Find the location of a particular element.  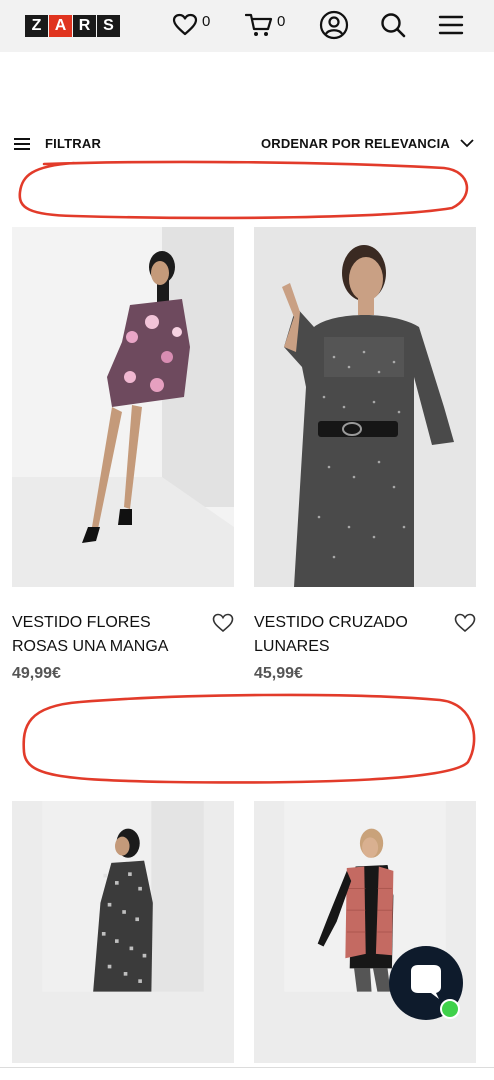

product-info: VESTIDO FLORES ROSAS UNA MANGA 49,99€ is located at coordinates (123, 647).